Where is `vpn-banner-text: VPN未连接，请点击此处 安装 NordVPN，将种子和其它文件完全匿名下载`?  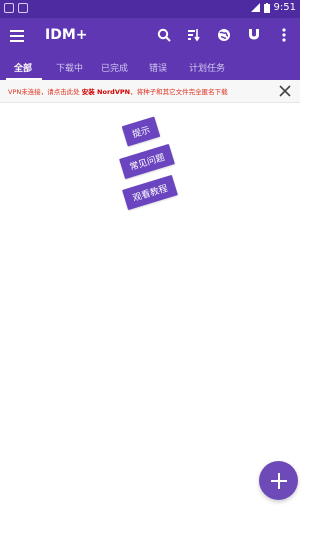
vpn-banner-text: VPN未连接，请点击此处 安装 NordVPN，将种子和其它文件完全匿名下载 is located at coordinates (118, 91).